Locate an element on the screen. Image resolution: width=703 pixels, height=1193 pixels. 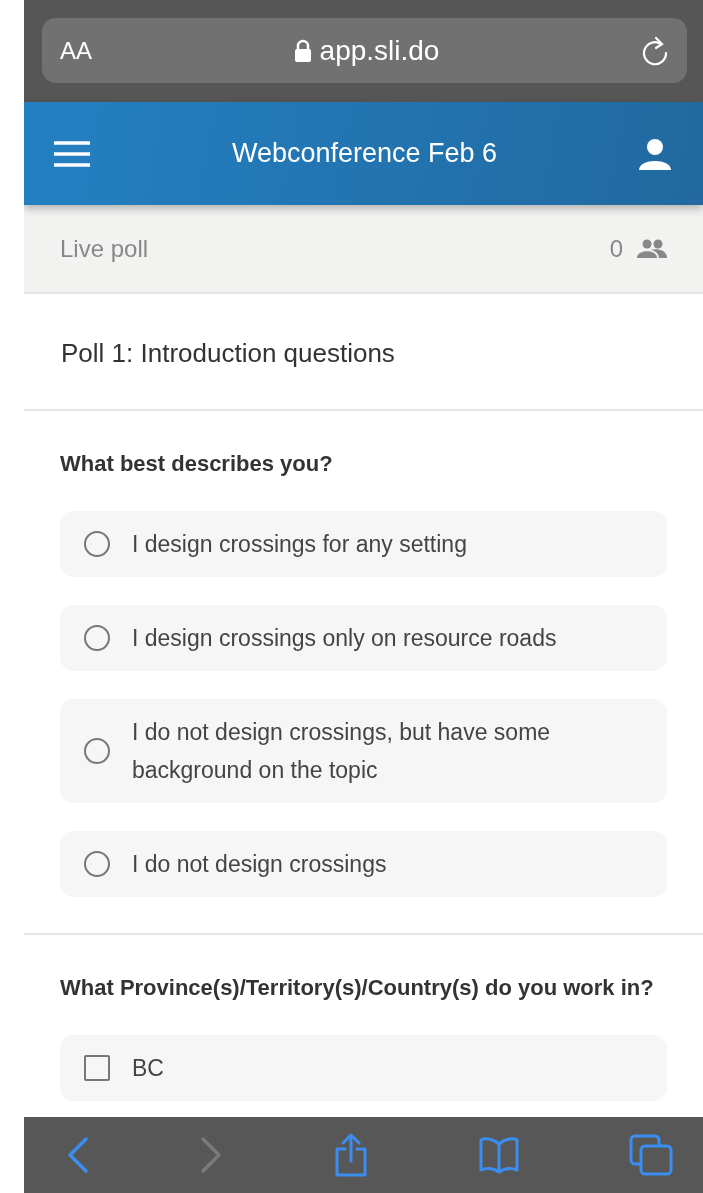
tabs-button is located at coordinates (651, 1155).